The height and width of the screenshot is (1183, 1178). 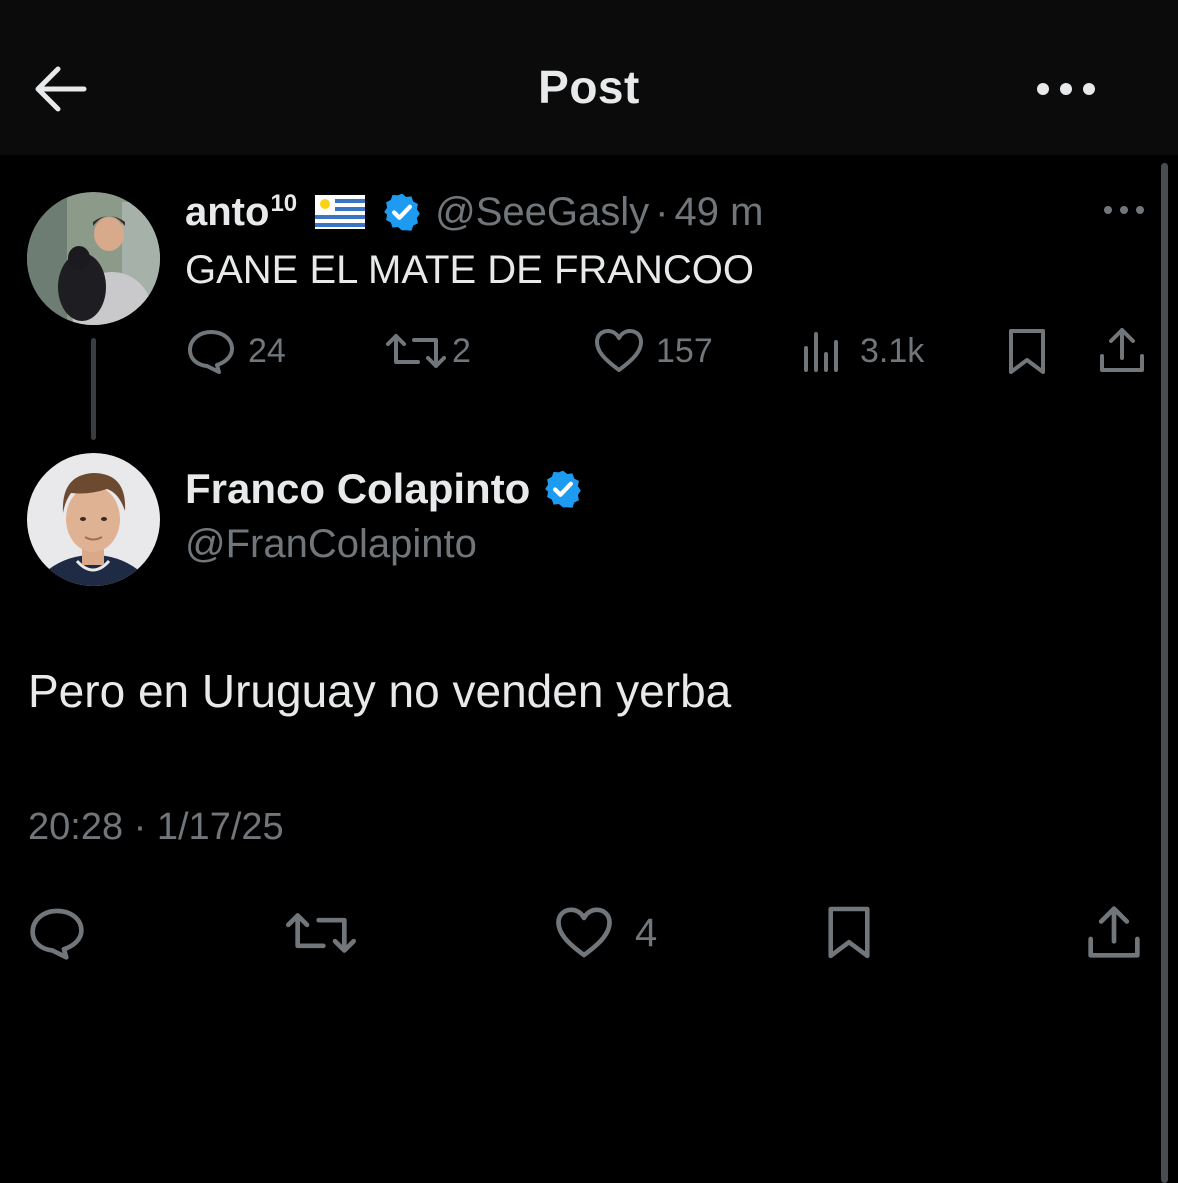 I want to click on parent-views-button: 3.1k, so click(x=862, y=351).